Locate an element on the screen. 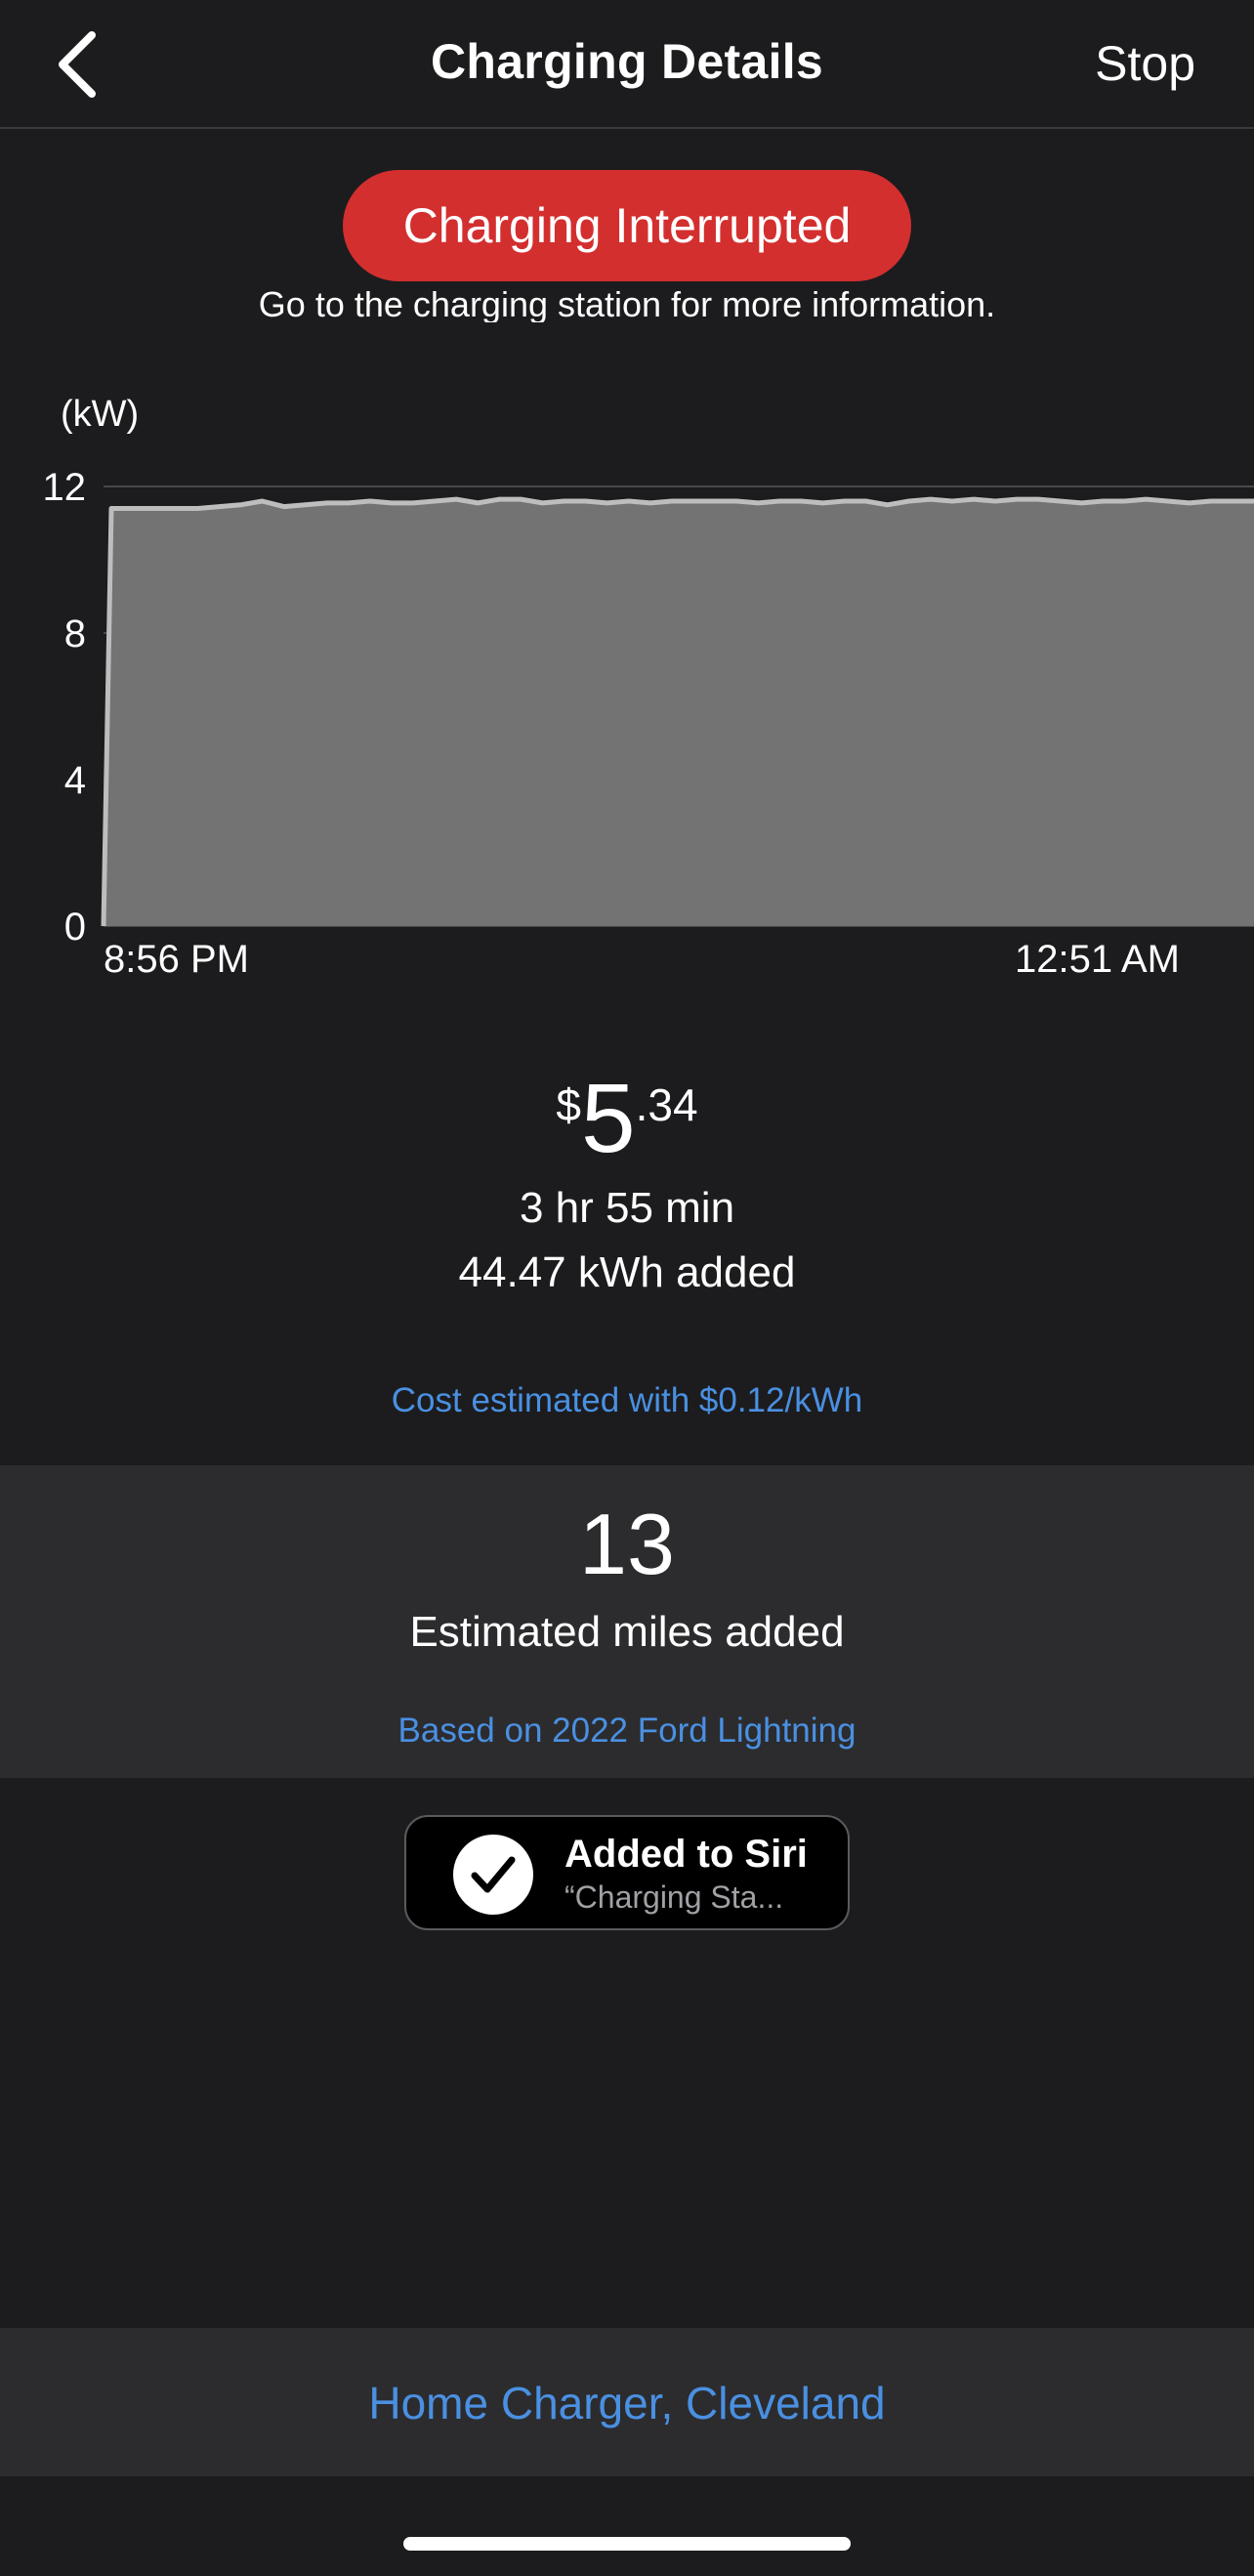  charger-location-link: Home Charger, Cleveland is located at coordinates (627, 2403).